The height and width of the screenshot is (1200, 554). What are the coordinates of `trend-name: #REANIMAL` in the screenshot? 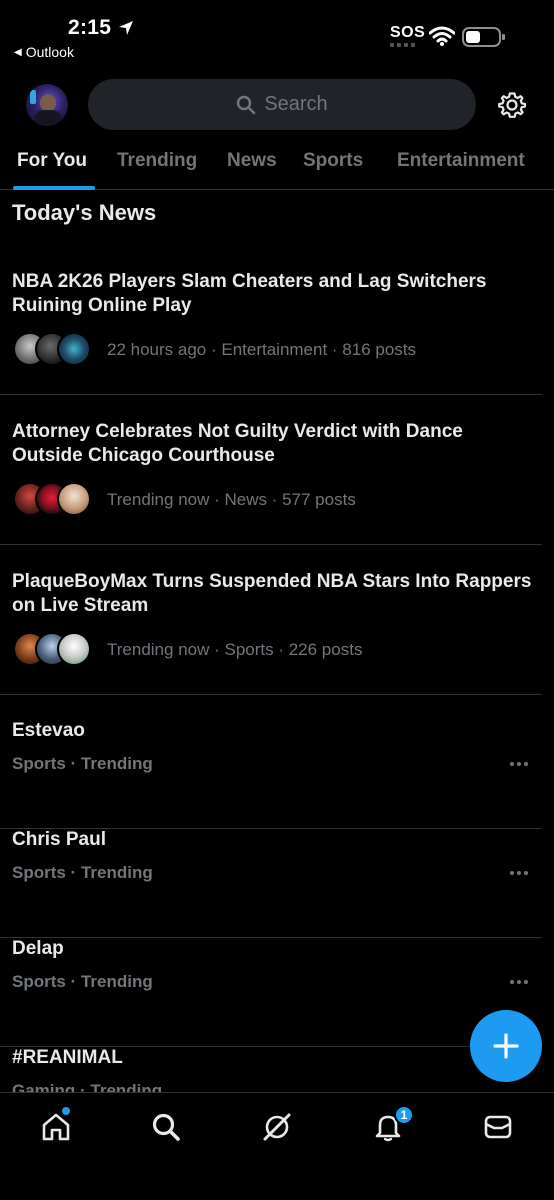 It's located at (67, 1057).